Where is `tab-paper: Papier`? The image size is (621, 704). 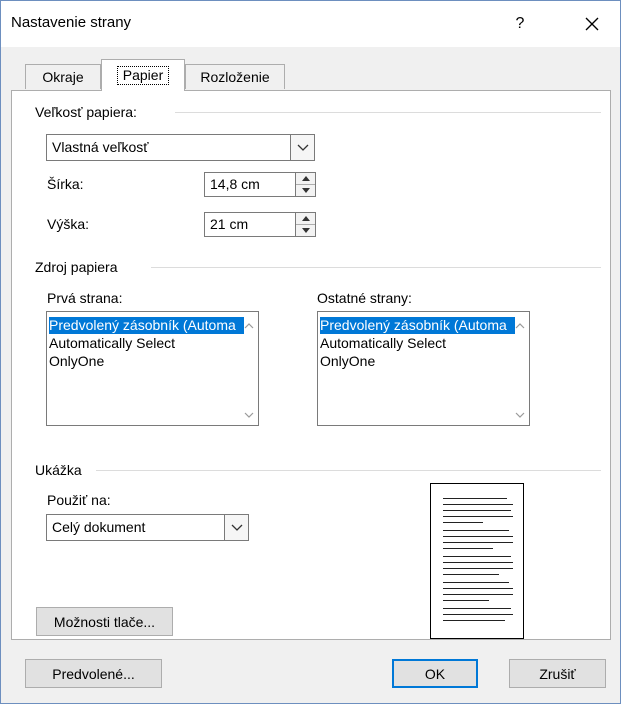 tab-paper: Papier is located at coordinates (143, 75).